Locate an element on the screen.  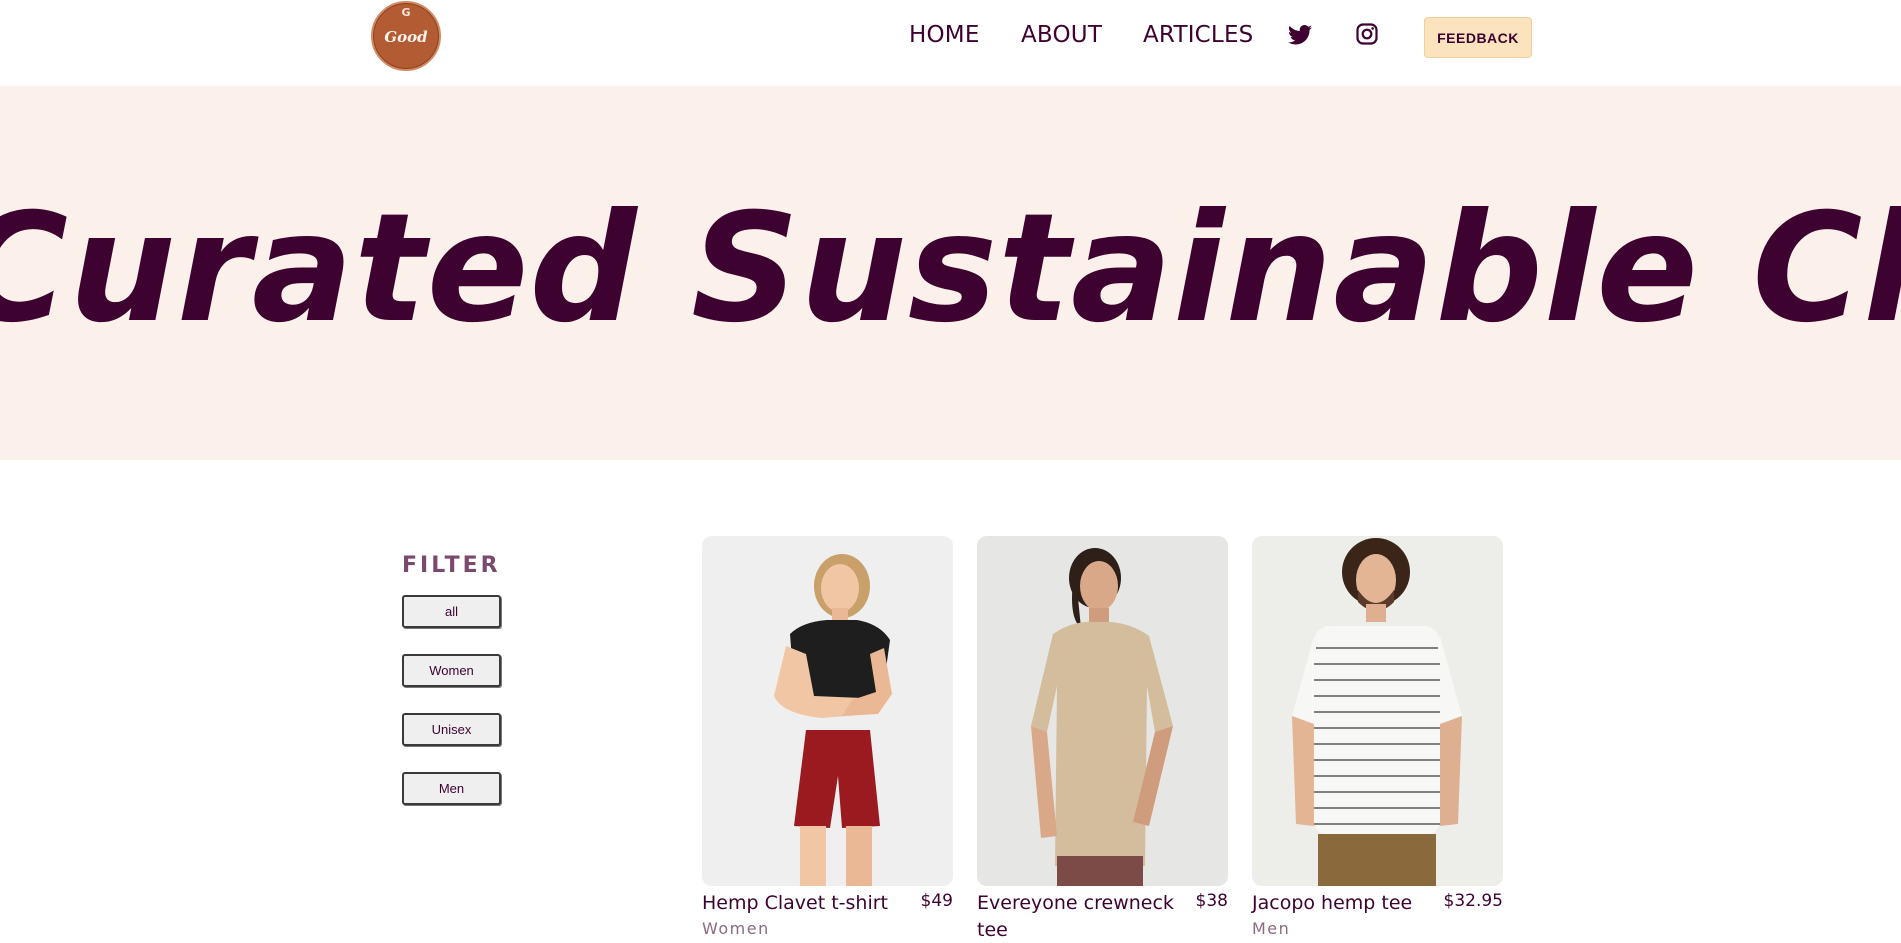
nav-articles: ARTICLES is located at coordinates (1198, 35).